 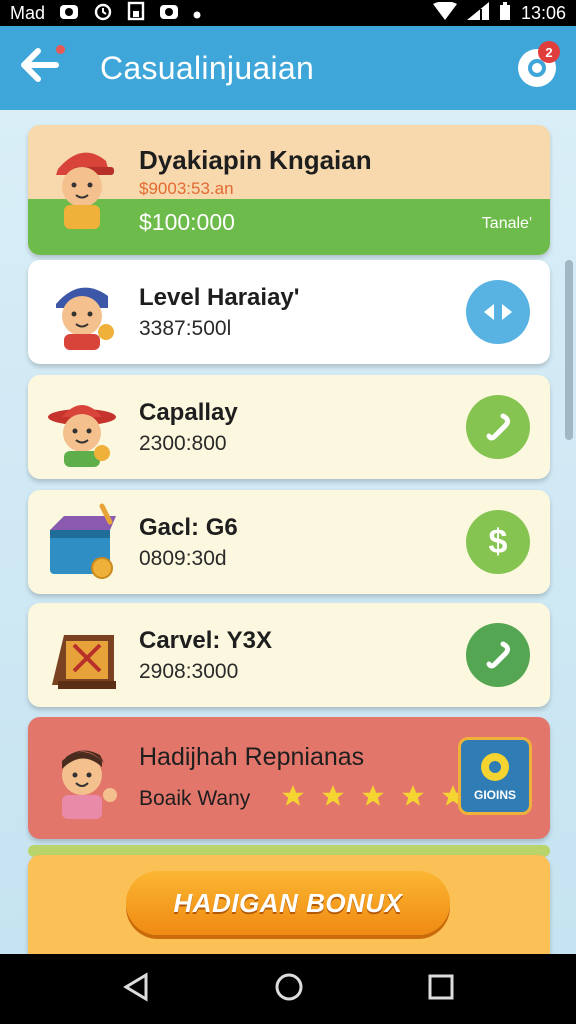 I want to click on clock-time: 13:06, so click(x=543, y=12).